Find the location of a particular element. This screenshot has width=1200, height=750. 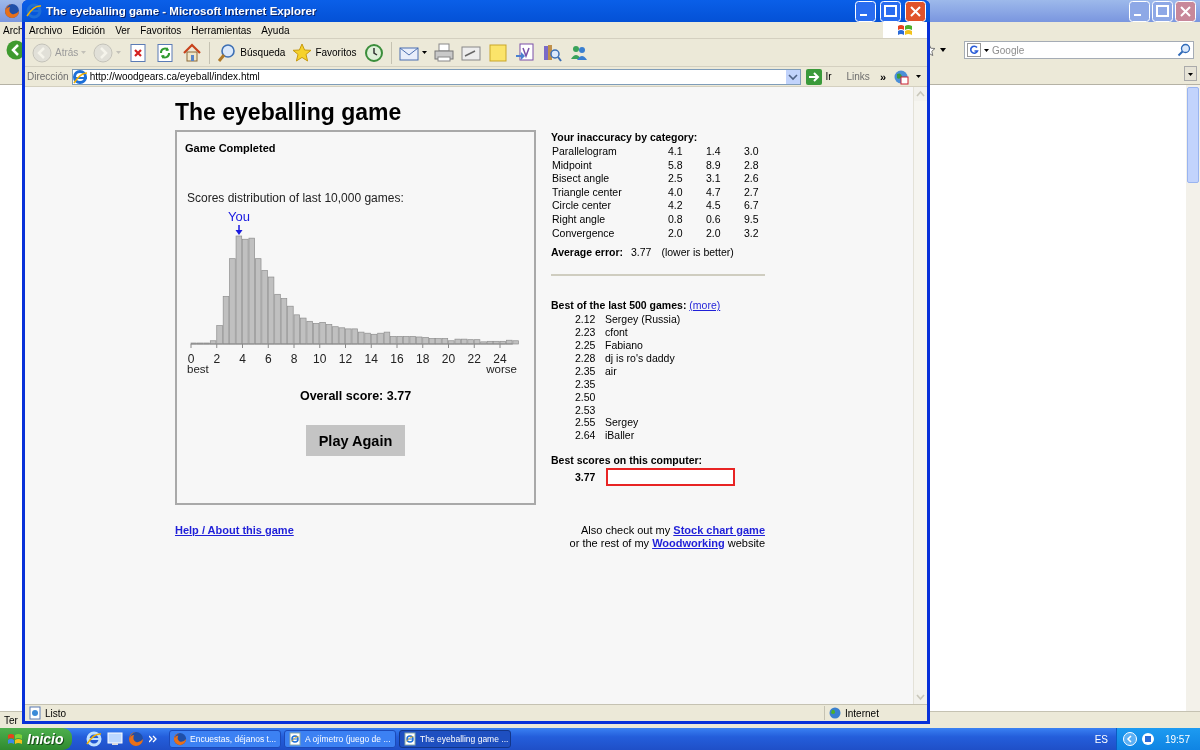

score-value: 2.55 is located at coordinates (586, 423).